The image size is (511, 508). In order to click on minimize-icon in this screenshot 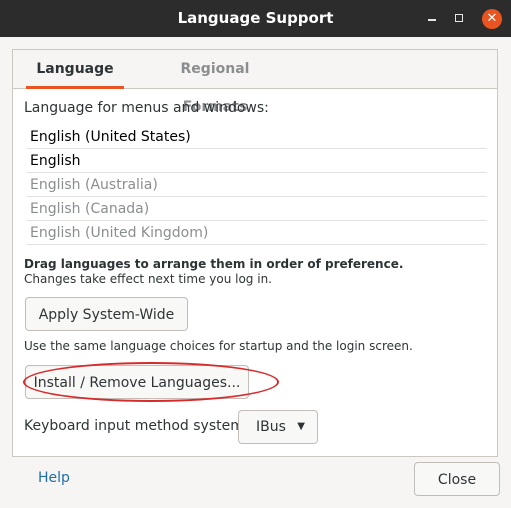, I will do `click(432, 20)`.